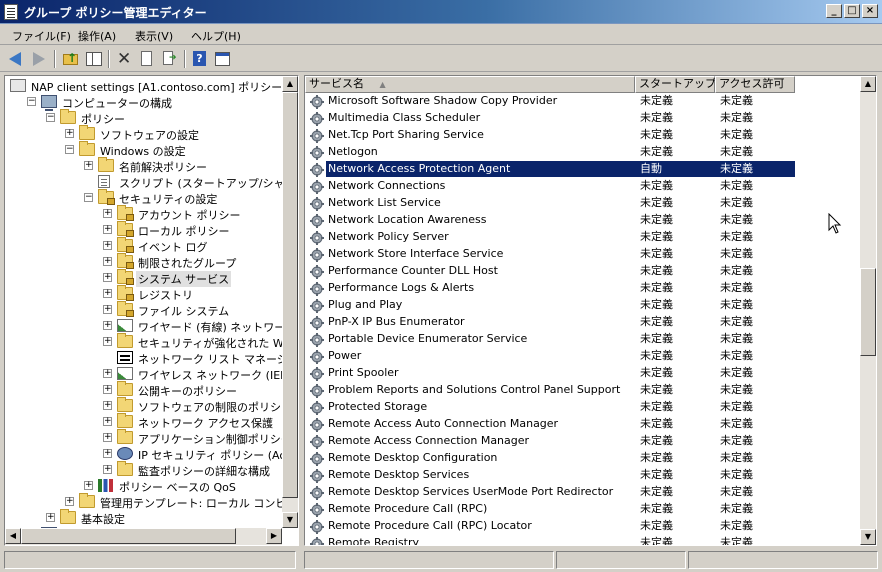  I want to click on column-header-startup: スタートアップ, so click(675, 84).